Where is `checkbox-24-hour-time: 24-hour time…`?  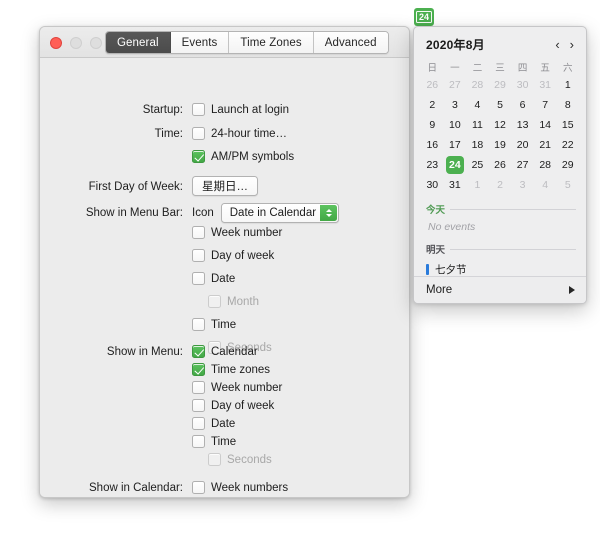 checkbox-24-hour-time: 24-hour time… is located at coordinates (239, 133).